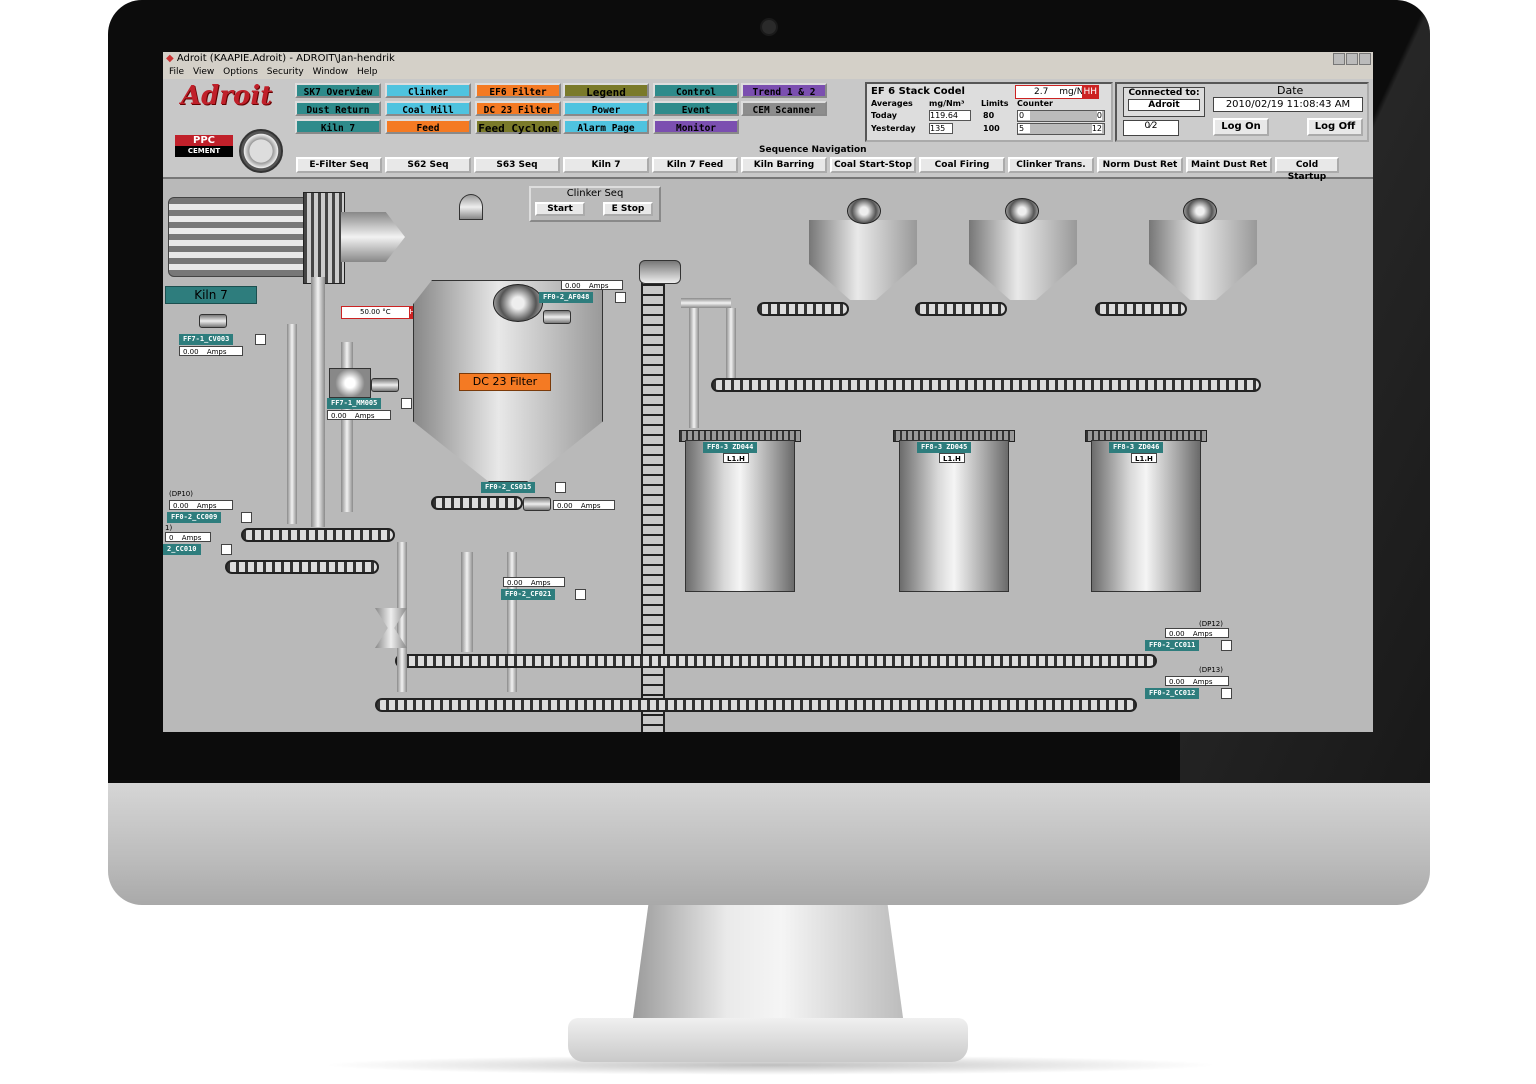  Describe the element at coordinates (606, 165) in the screenshot. I see `seq-kiln-7: Kiln 7` at that location.